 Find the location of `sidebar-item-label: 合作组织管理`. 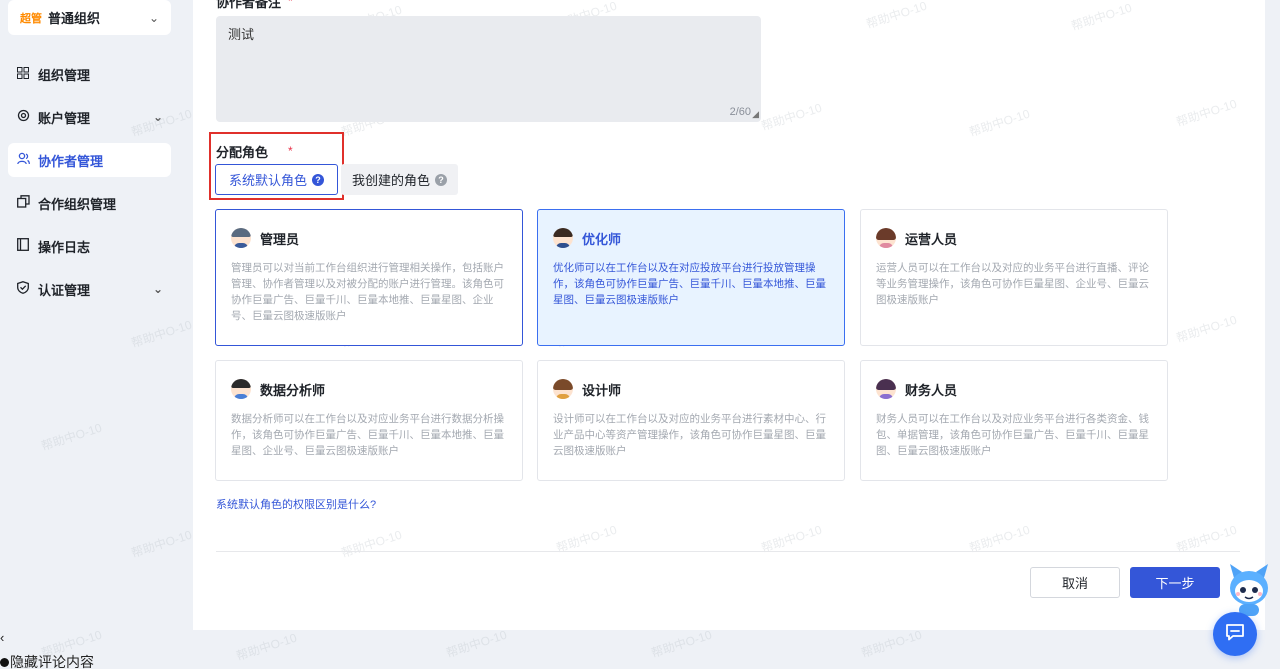

sidebar-item-label: 合作组织管理 is located at coordinates (77, 204).